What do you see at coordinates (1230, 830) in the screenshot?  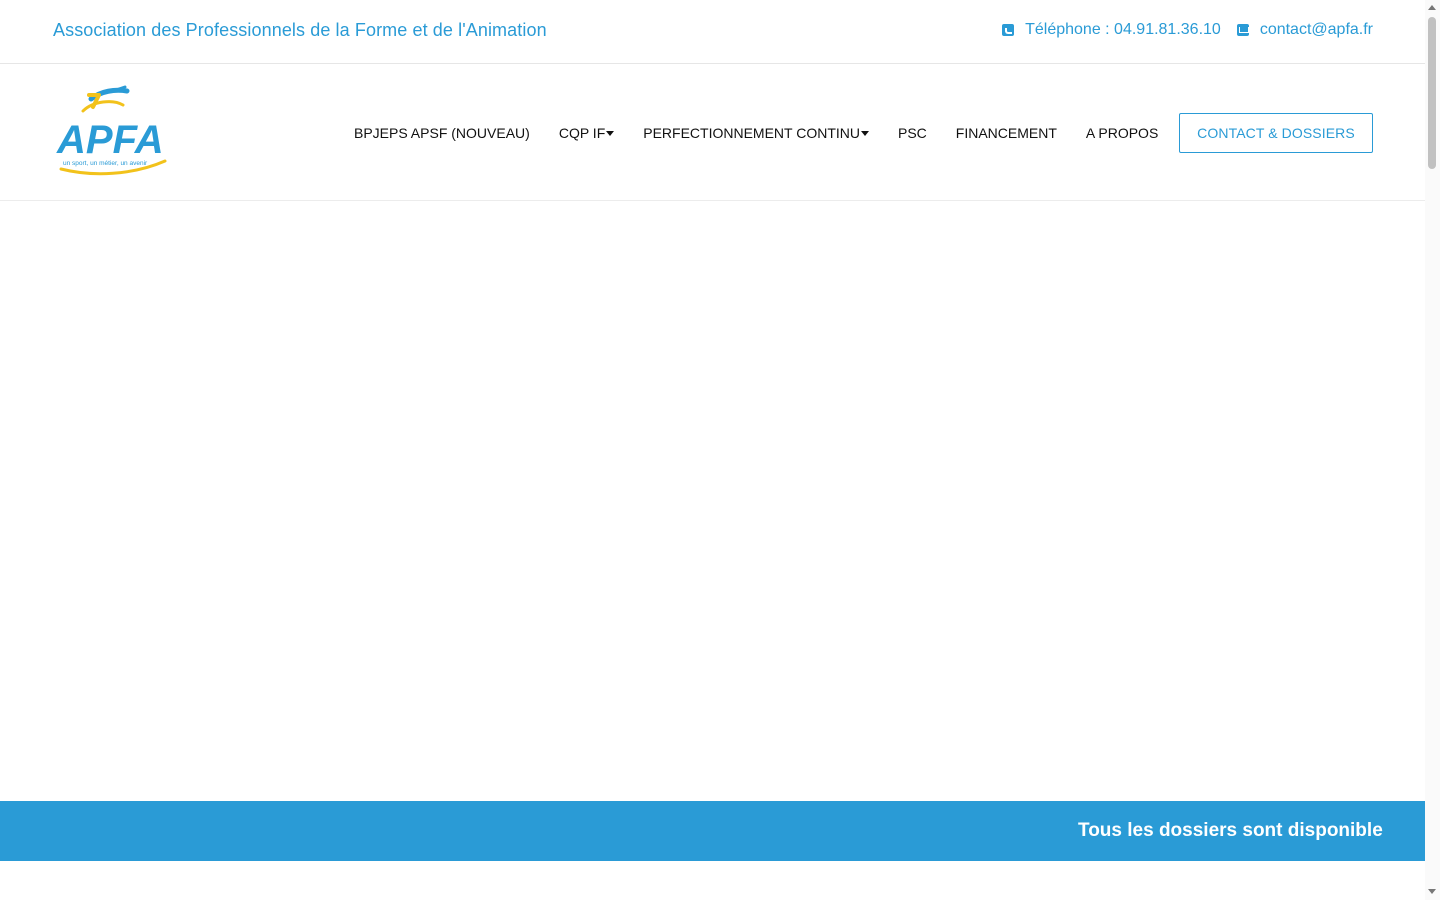 I see `banner-text: Tous les dossiers sont disponibles` at bounding box center [1230, 830].